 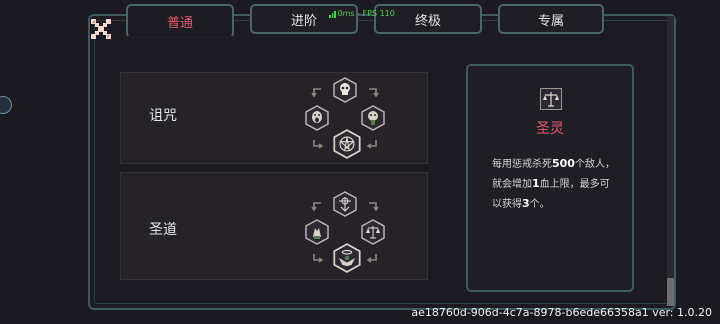 I want to click on scrollbar-thumb, so click(x=670, y=292).